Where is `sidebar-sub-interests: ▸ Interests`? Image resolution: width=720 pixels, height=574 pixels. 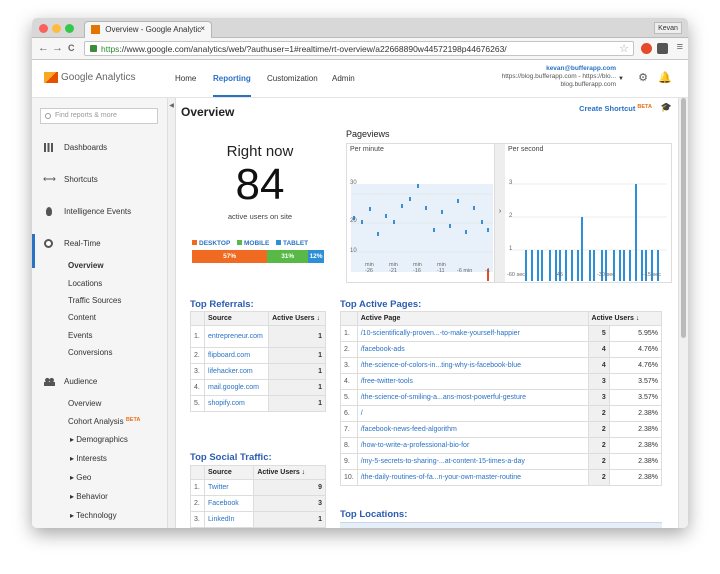 sidebar-sub-interests: ▸ Interests is located at coordinates (88, 458).